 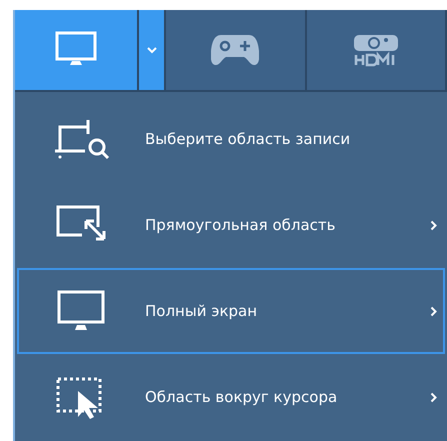 I want to click on caret-icon, so click(x=151, y=50).